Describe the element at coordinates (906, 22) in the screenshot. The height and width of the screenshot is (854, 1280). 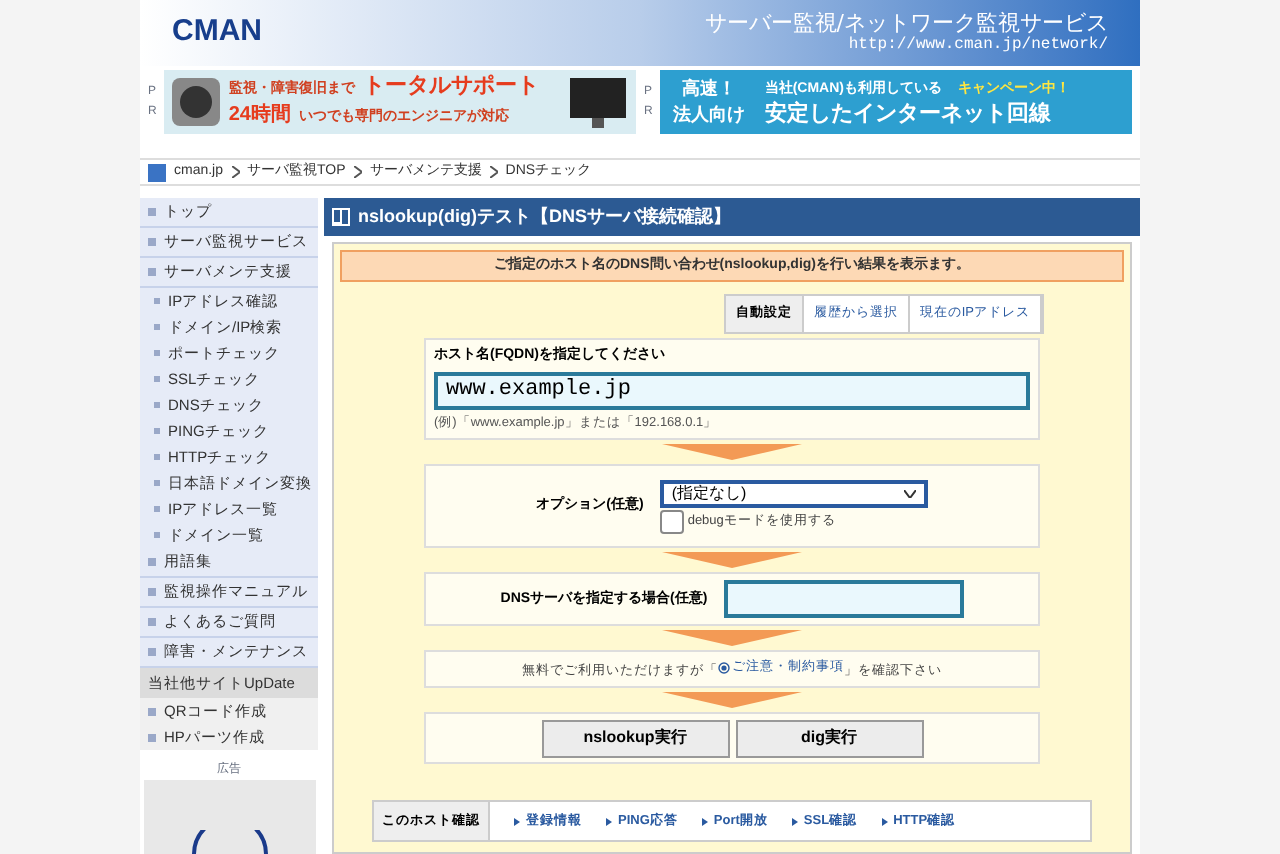
I see `tagline: サーバー監視/ネットワーク監視サービス` at that location.